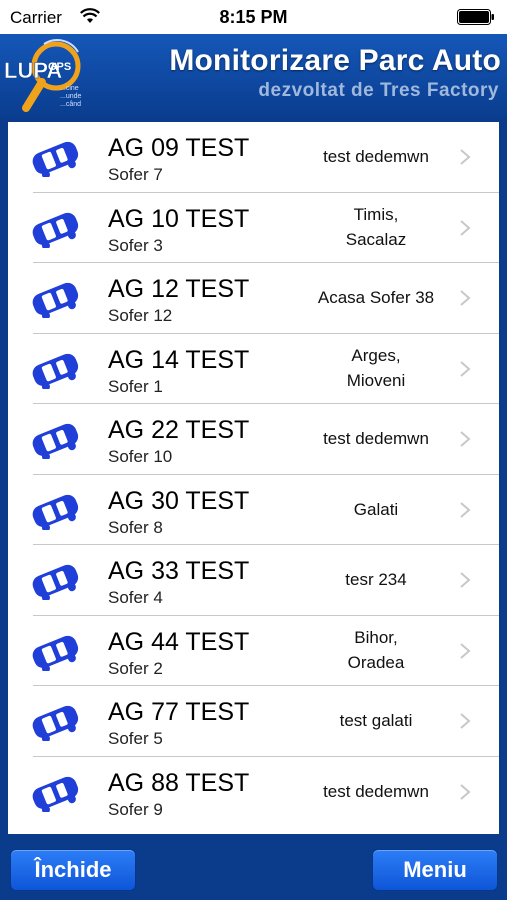 This screenshot has width=507, height=900. What do you see at coordinates (71, 96) in the screenshot?
I see `svg-text: ...unde` at bounding box center [71, 96].